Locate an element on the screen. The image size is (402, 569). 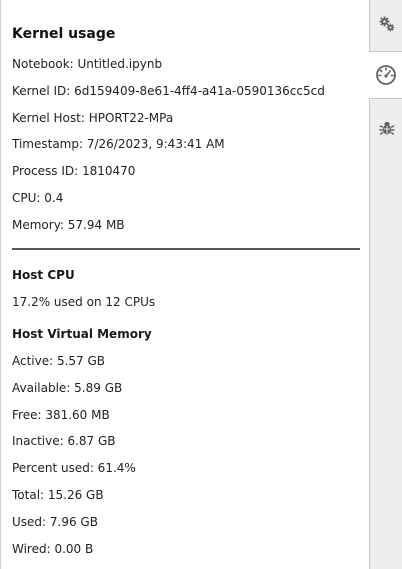
process-id-info: Process ID: 1810470 is located at coordinates (74, 171).